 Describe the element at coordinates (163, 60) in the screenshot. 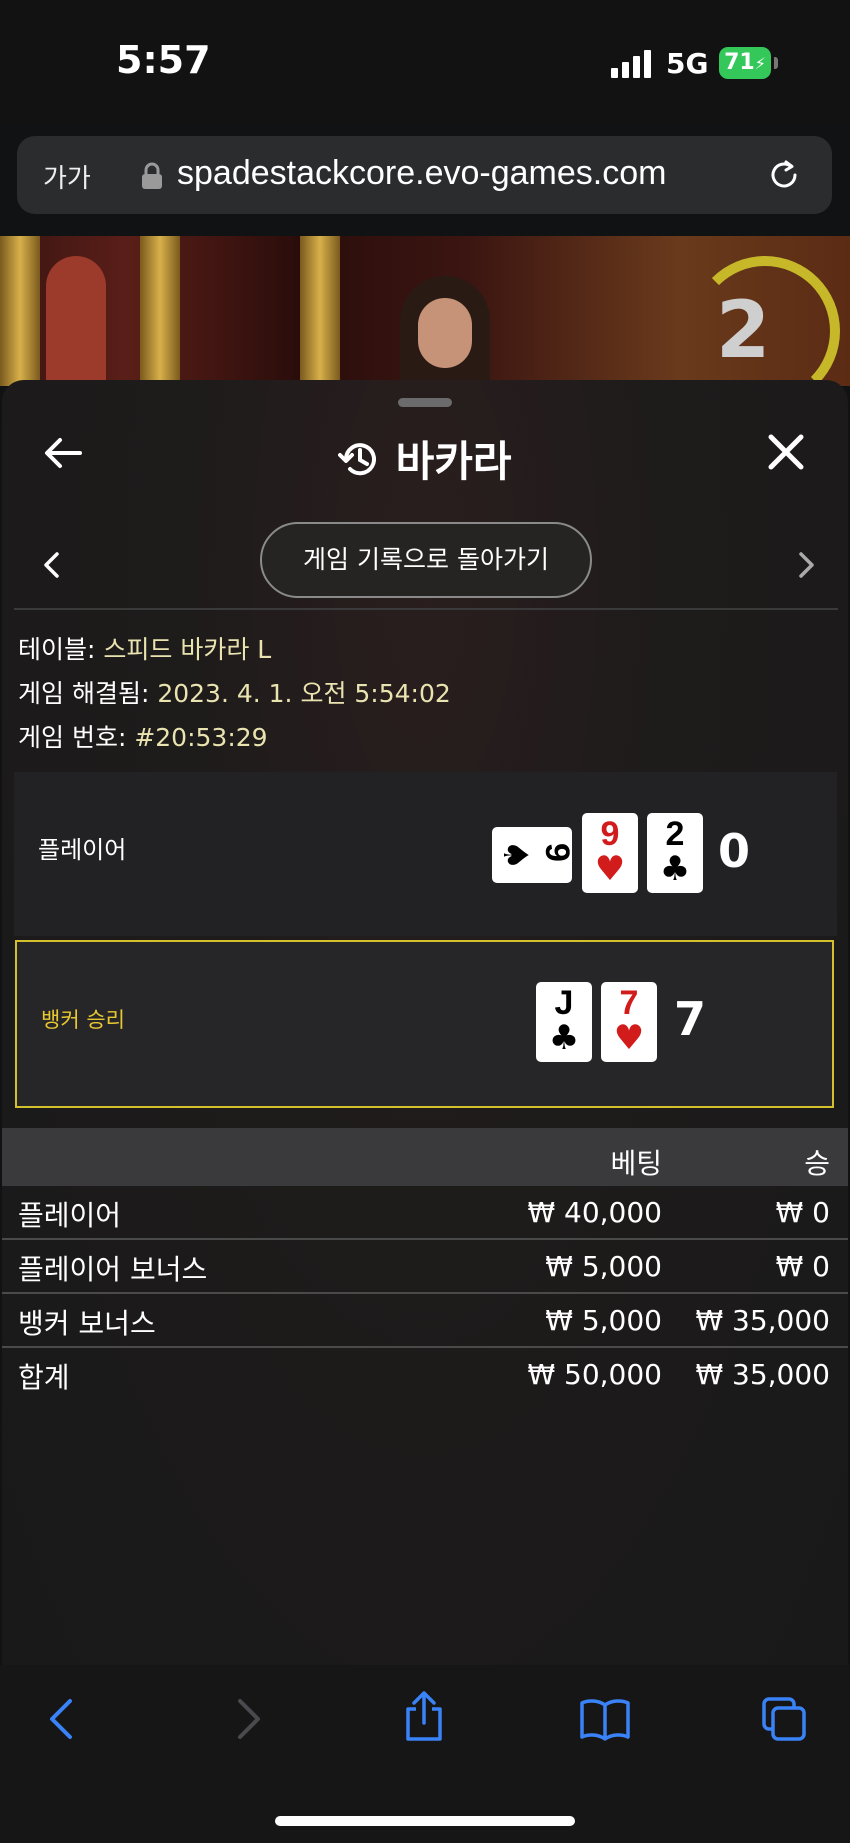

I see `clock: 5:57` at that location.